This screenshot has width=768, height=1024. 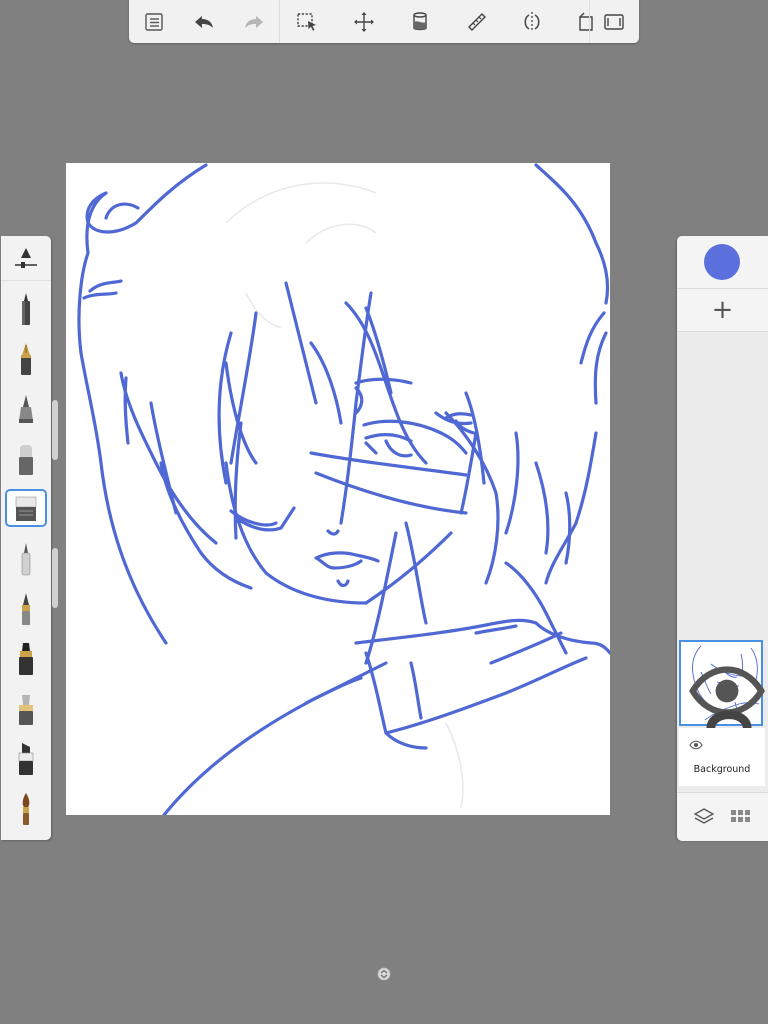 I want to click on transform-icon, so click(x=364, y=22).